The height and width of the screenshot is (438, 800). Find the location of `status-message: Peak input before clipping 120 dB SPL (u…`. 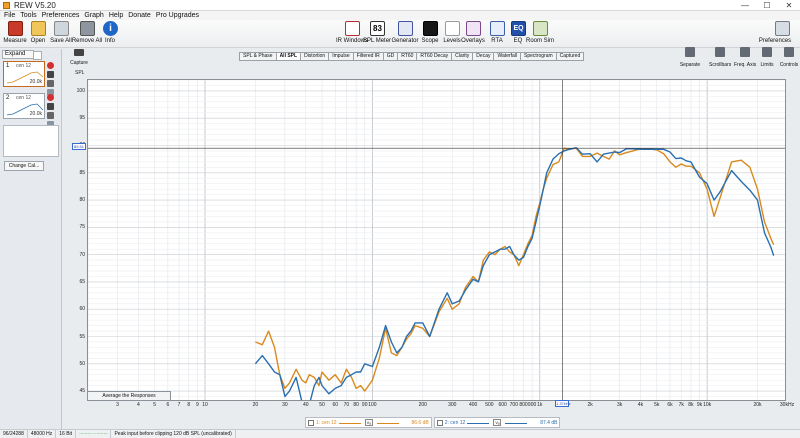

status-message: Peak input before clipping 120 dB SPL (u… is located at coordinates (173, 434).